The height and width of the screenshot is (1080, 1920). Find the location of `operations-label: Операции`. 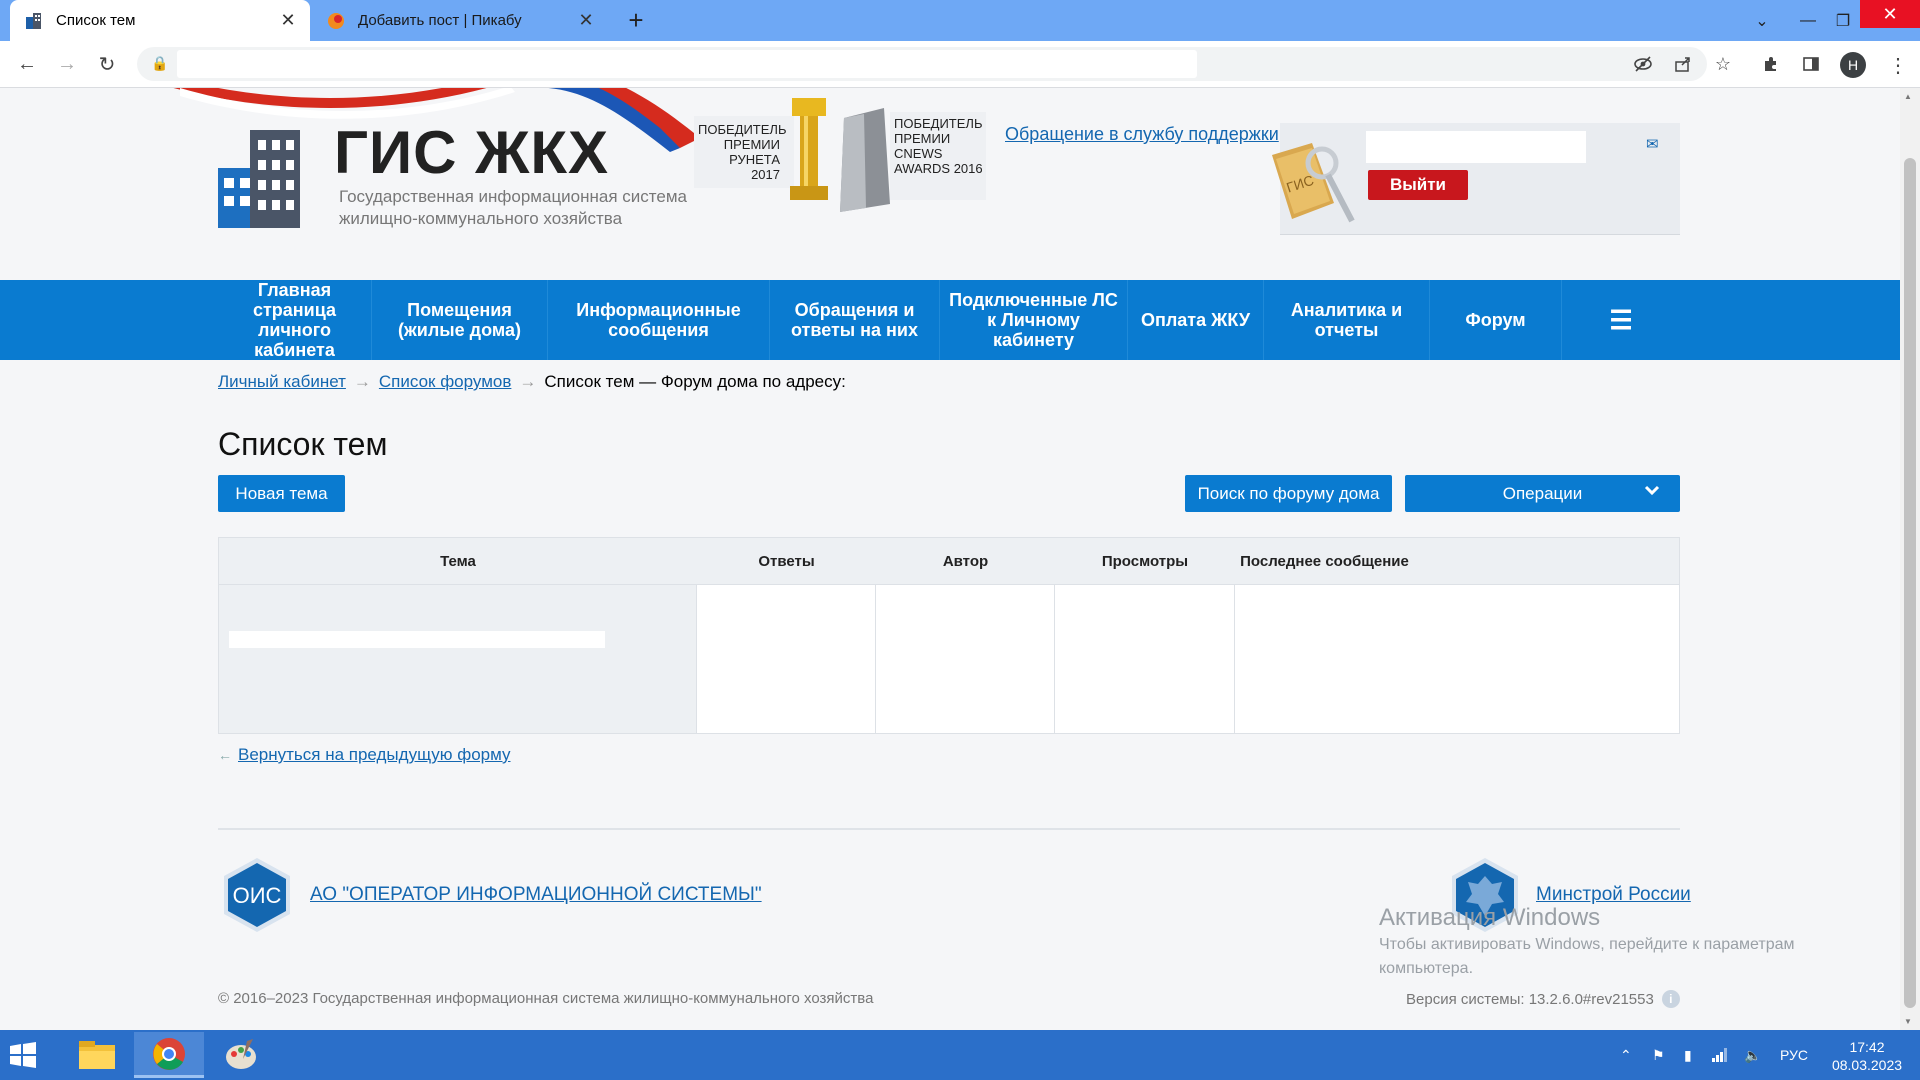

operations-label: Операции is located at coordinates (1542, 493).